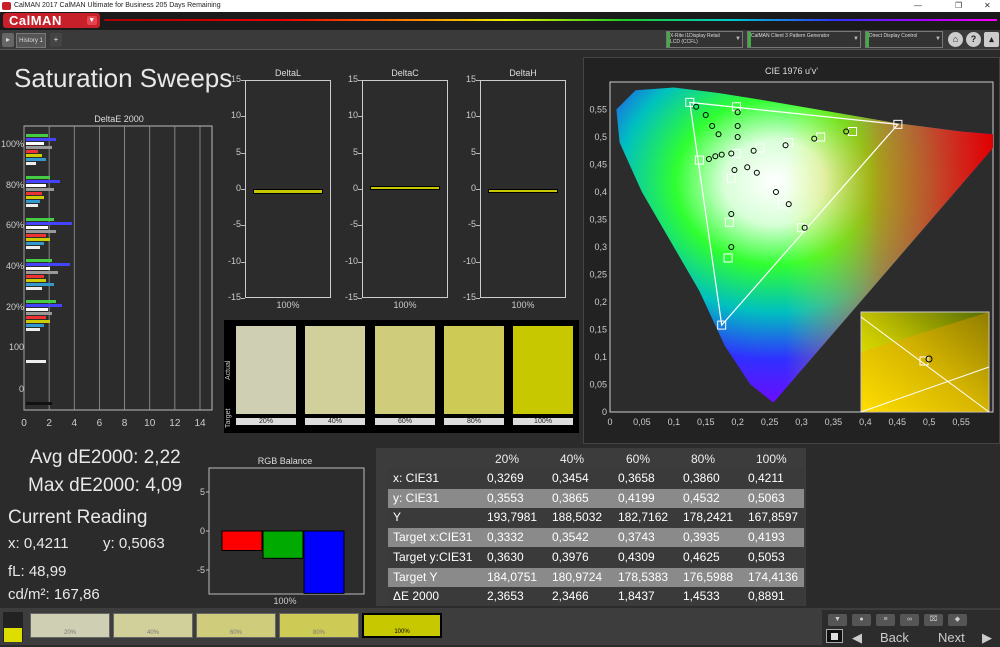 This screenshot has width=1000, height=647. I want to click on stop-button, so click(834, 636).